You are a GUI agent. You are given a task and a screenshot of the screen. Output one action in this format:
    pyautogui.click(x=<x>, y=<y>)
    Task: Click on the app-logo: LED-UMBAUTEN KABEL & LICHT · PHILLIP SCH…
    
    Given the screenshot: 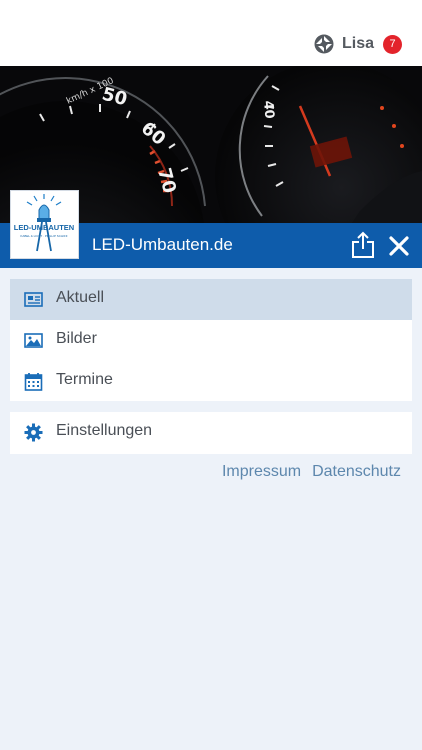 What is the action you would take?
    pyautogui.click(x=44, y=224)
    